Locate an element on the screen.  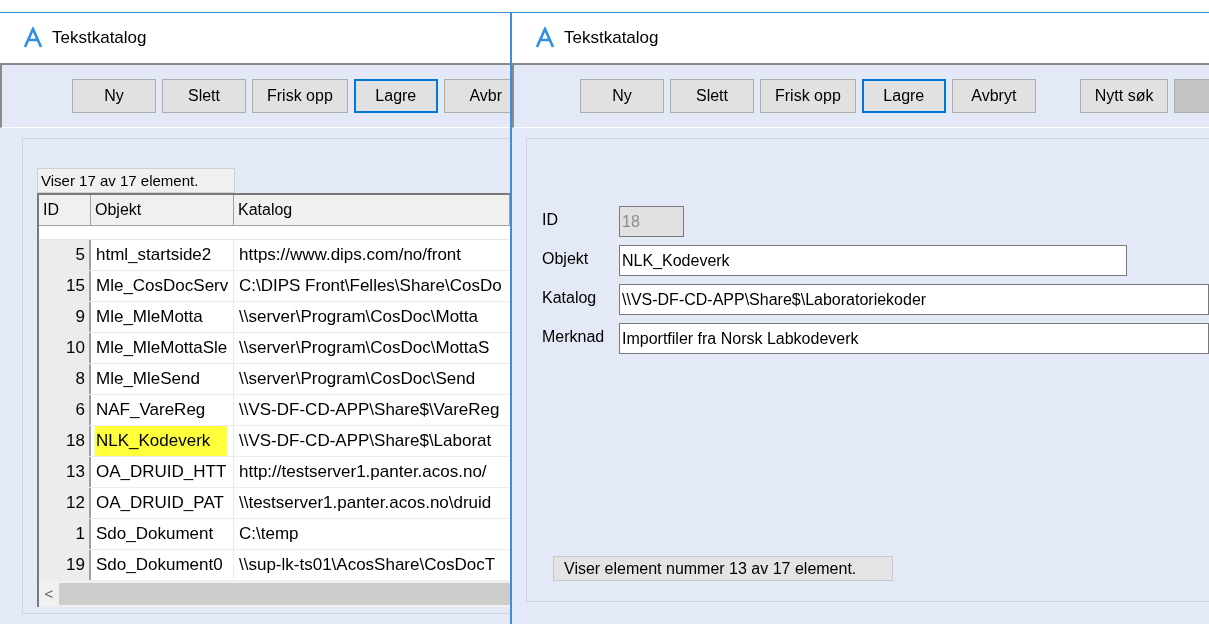
field-label: ID is located at coordinates (550, 220).